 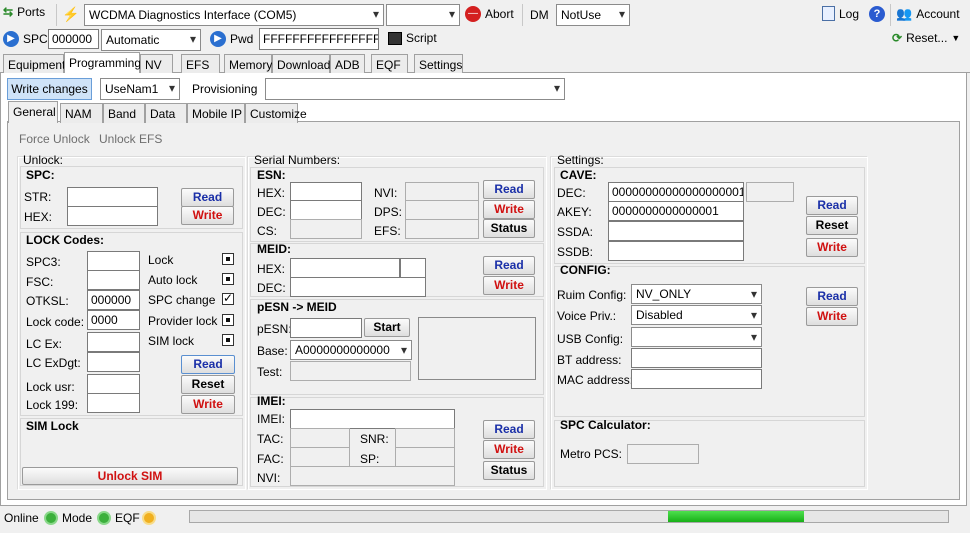 I want to click on lc-exdgt-input, so click(x=113, y=362).